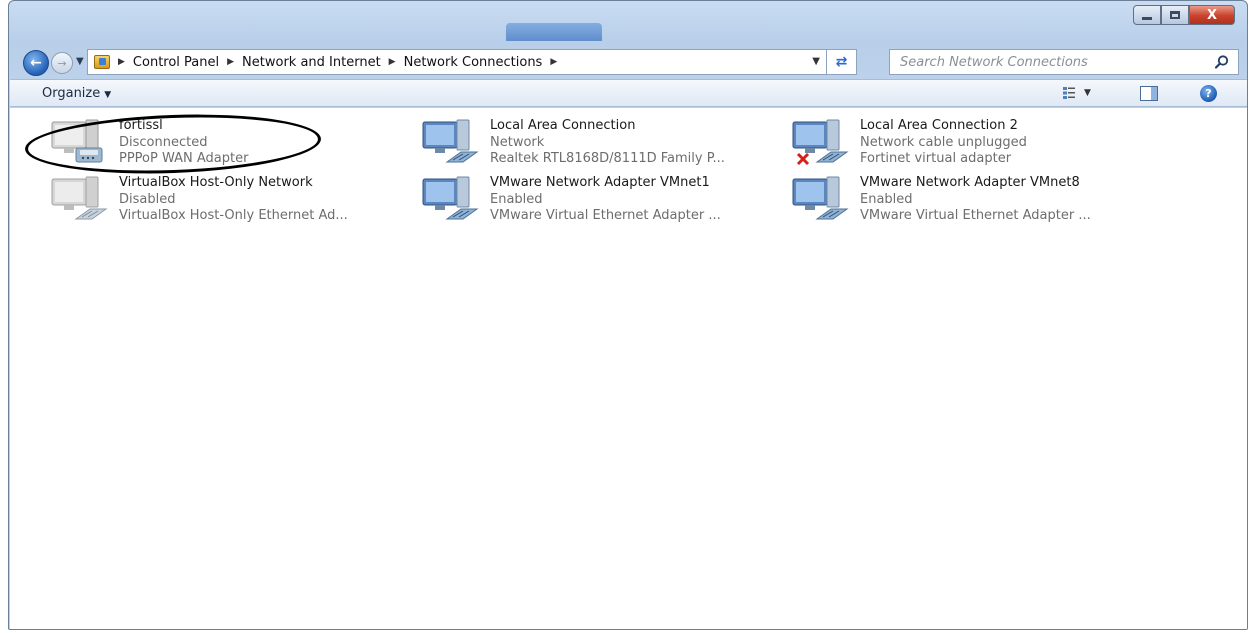 This screenshot has height=633, width=1250. I want to click on back-button: ←, so click(36, 63).